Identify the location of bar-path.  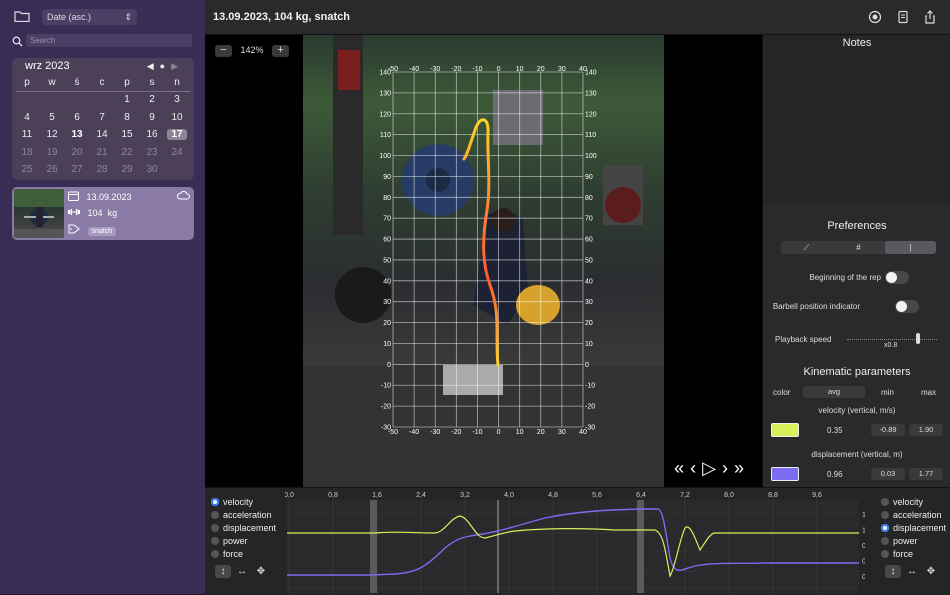
(481, 242).